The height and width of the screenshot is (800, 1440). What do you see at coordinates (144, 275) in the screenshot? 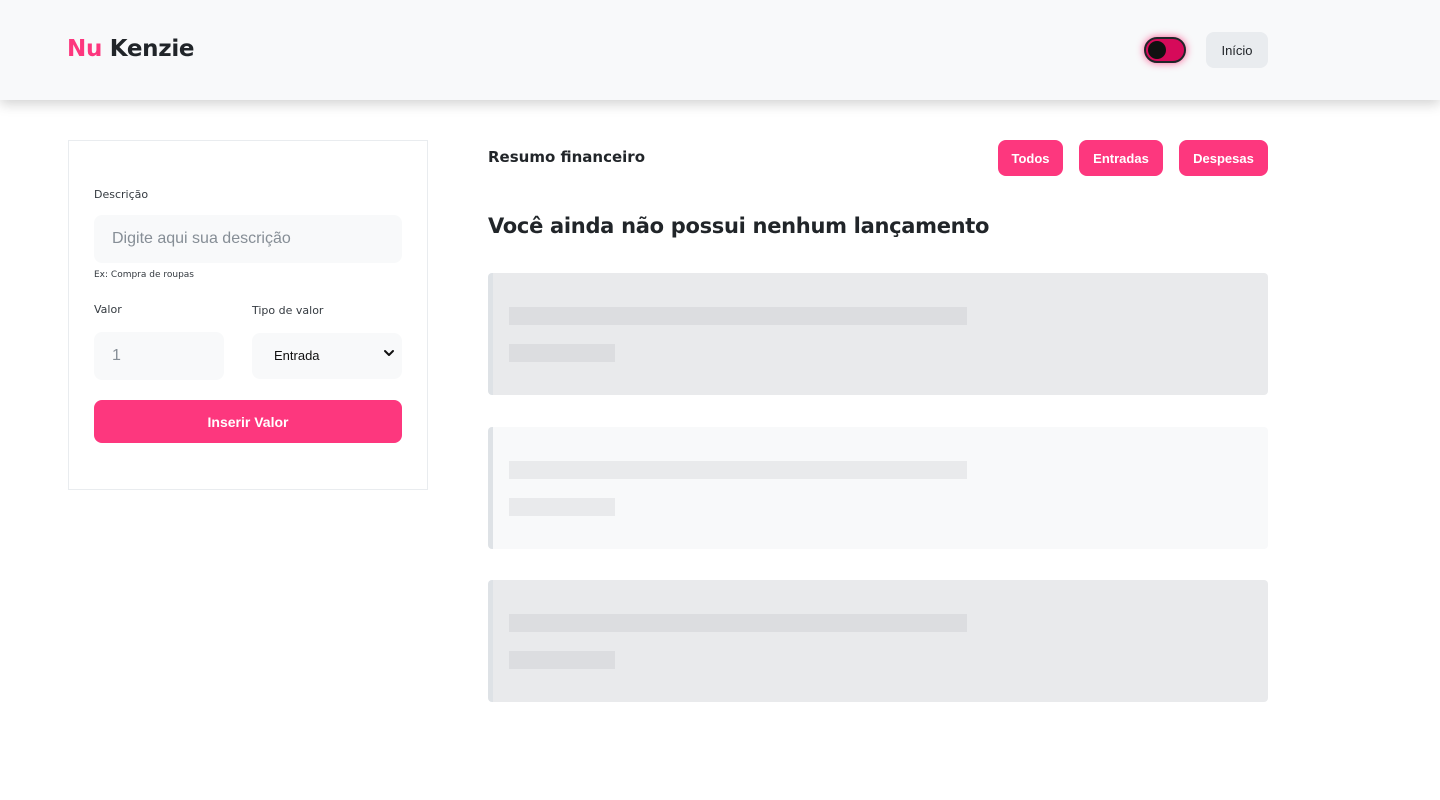
I see `description-hint: Ex: Compra de roupas` at bounding box center [144, 275].